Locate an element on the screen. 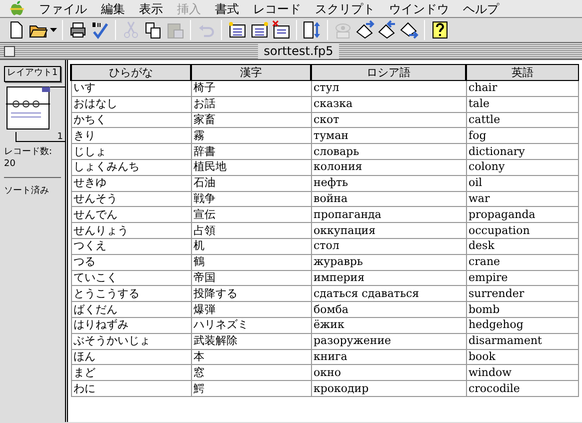 The width and height of the screenshot is (582, 423). table-cell: 爆弾 is located at coordinates (251, 310).